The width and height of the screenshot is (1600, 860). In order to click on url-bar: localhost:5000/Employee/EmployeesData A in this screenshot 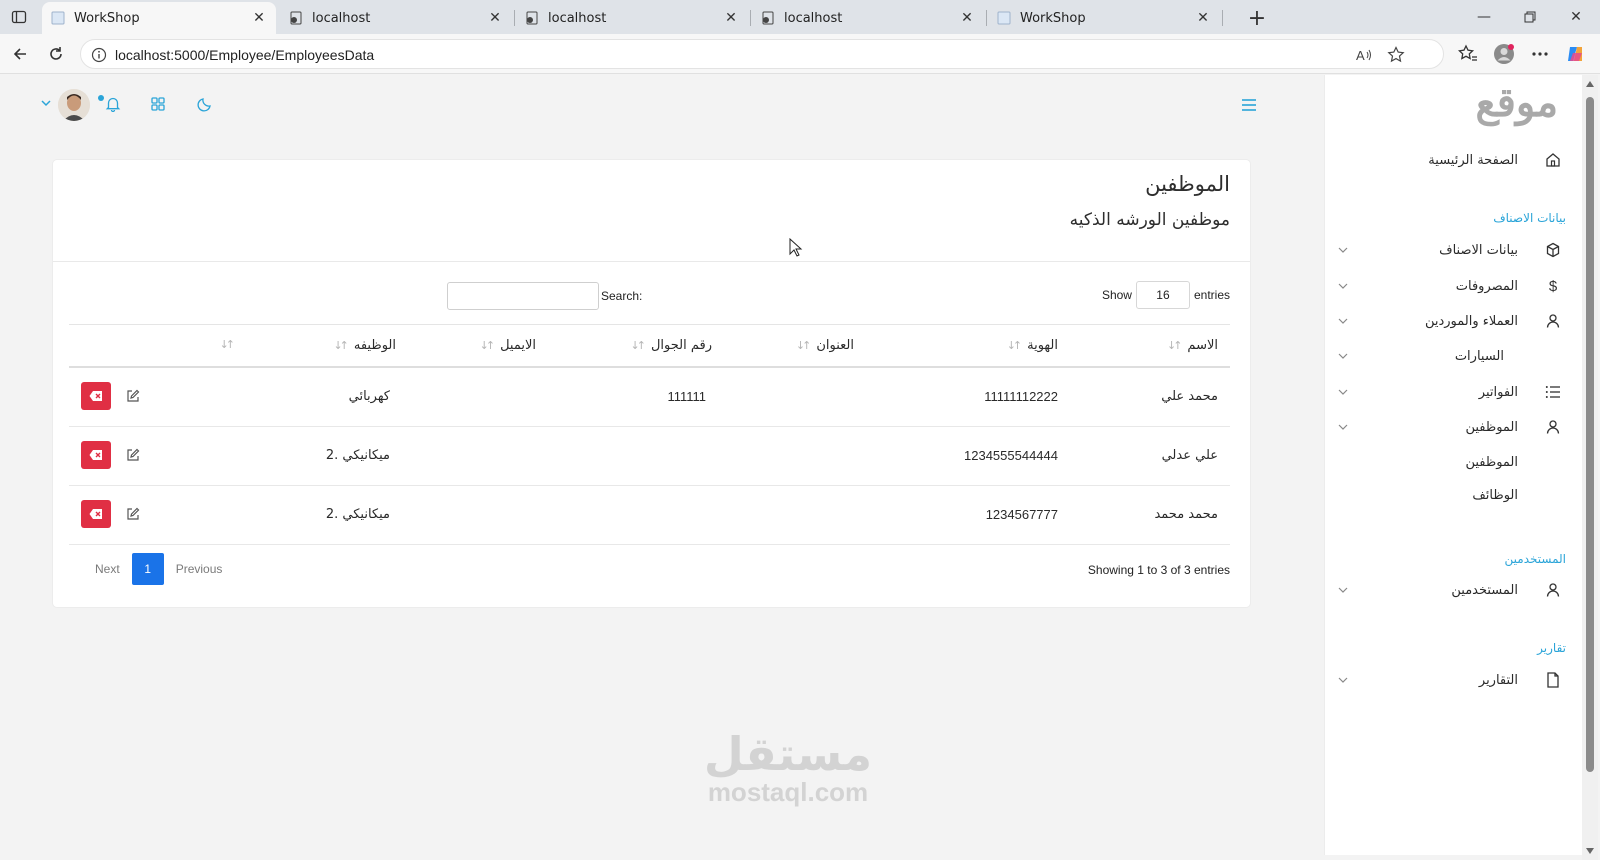, I will do `click(762, 54)`.